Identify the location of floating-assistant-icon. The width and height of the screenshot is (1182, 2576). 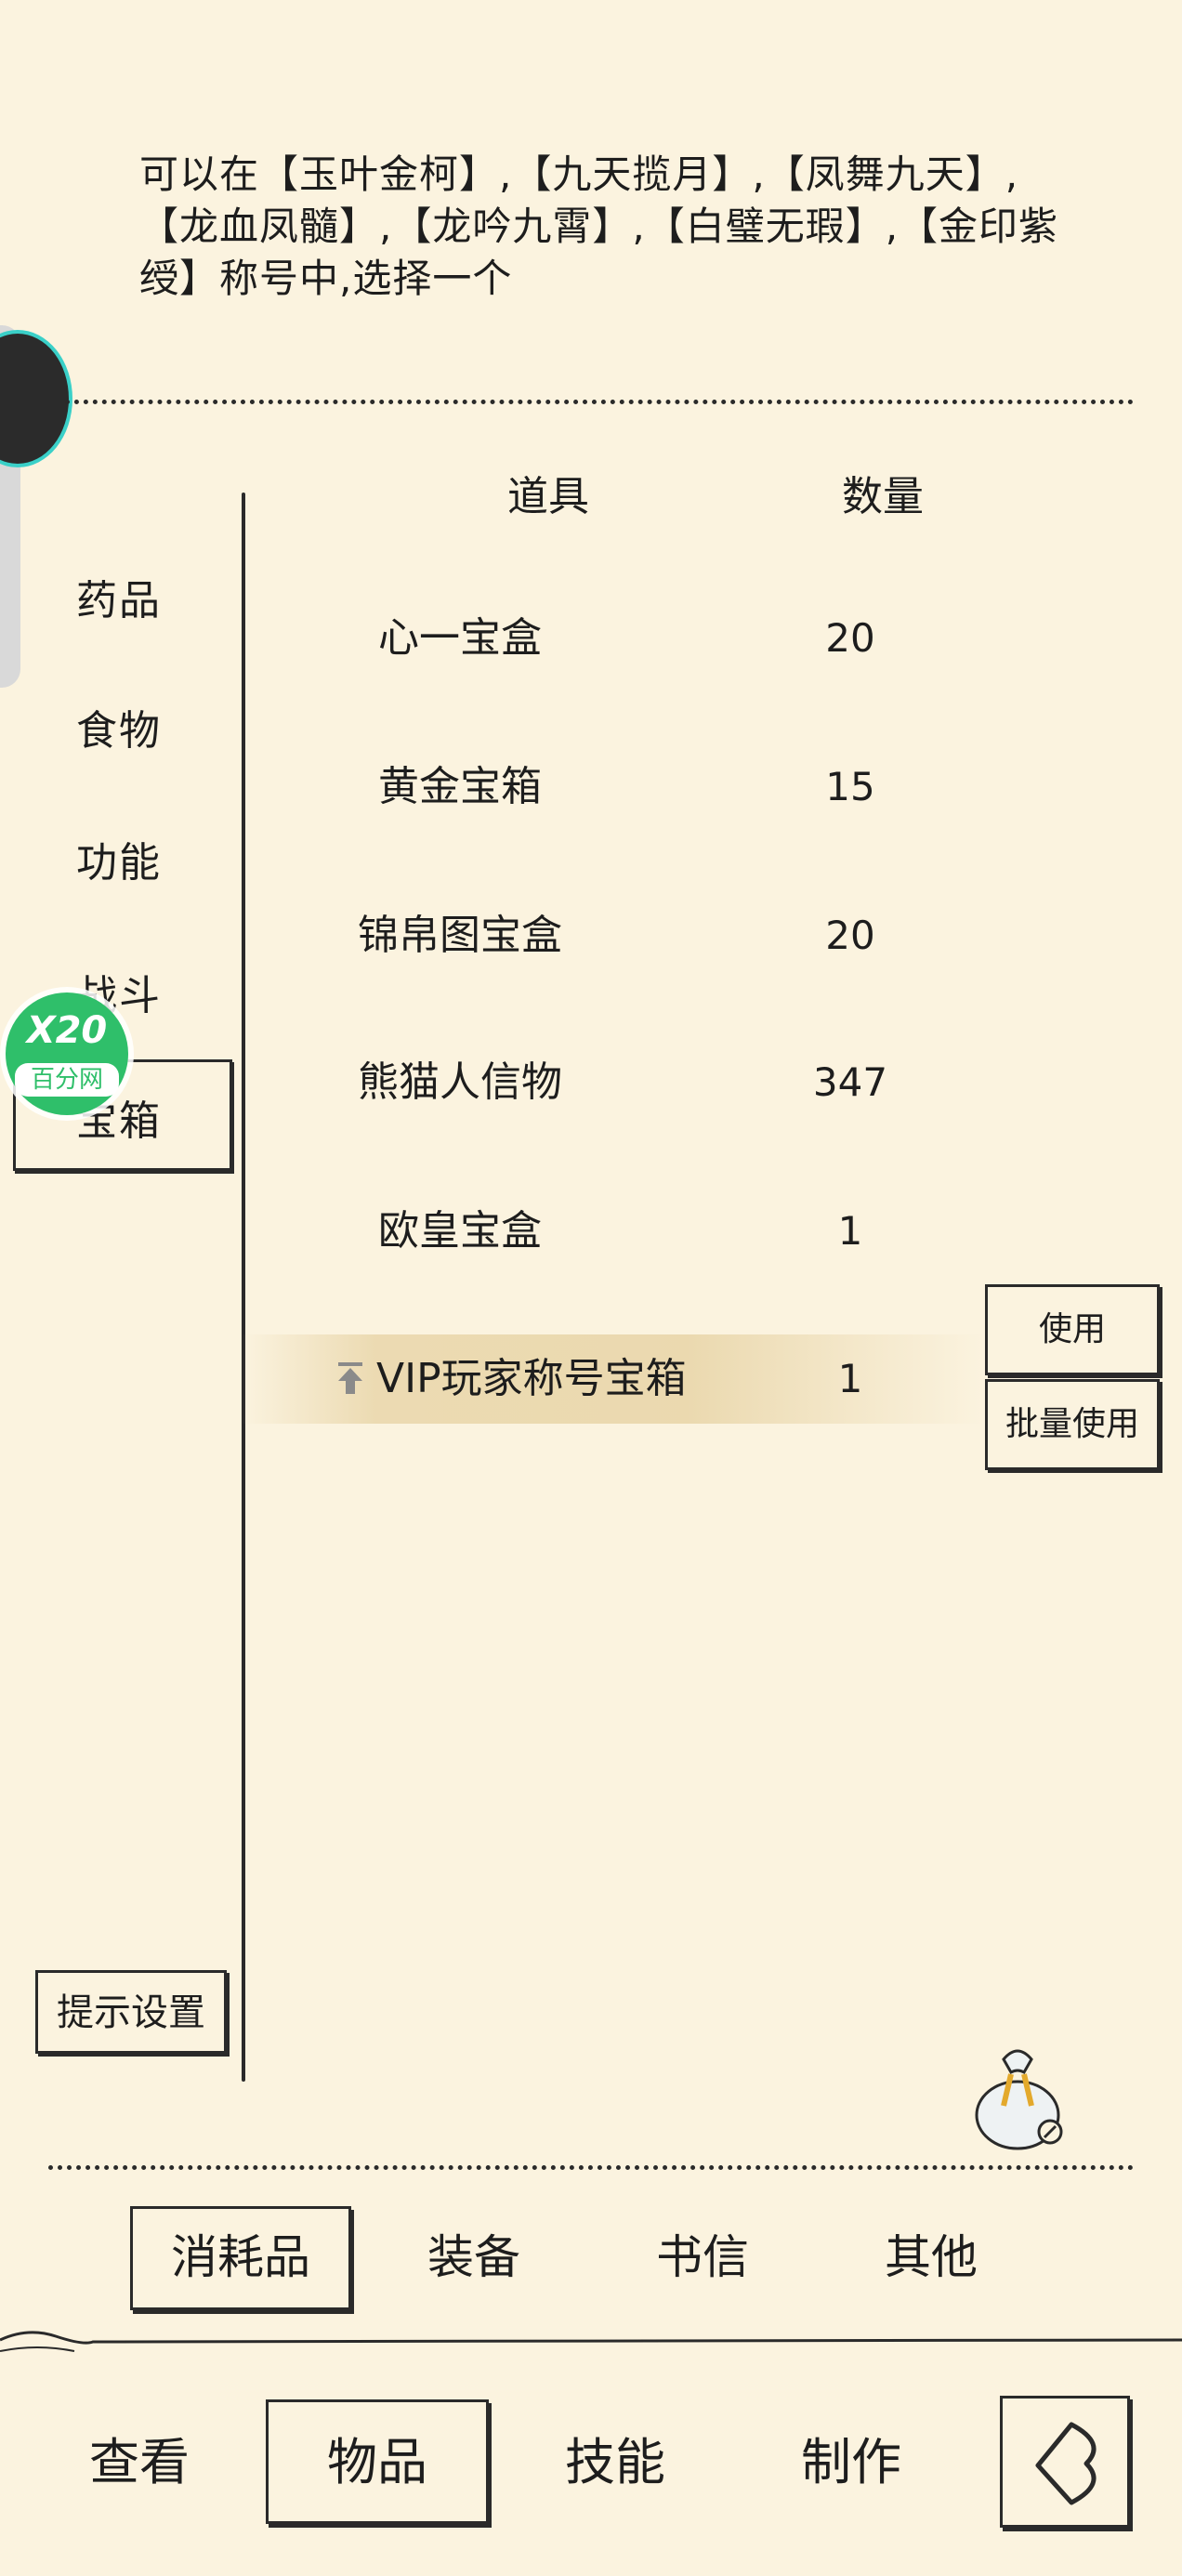
(36, 398).